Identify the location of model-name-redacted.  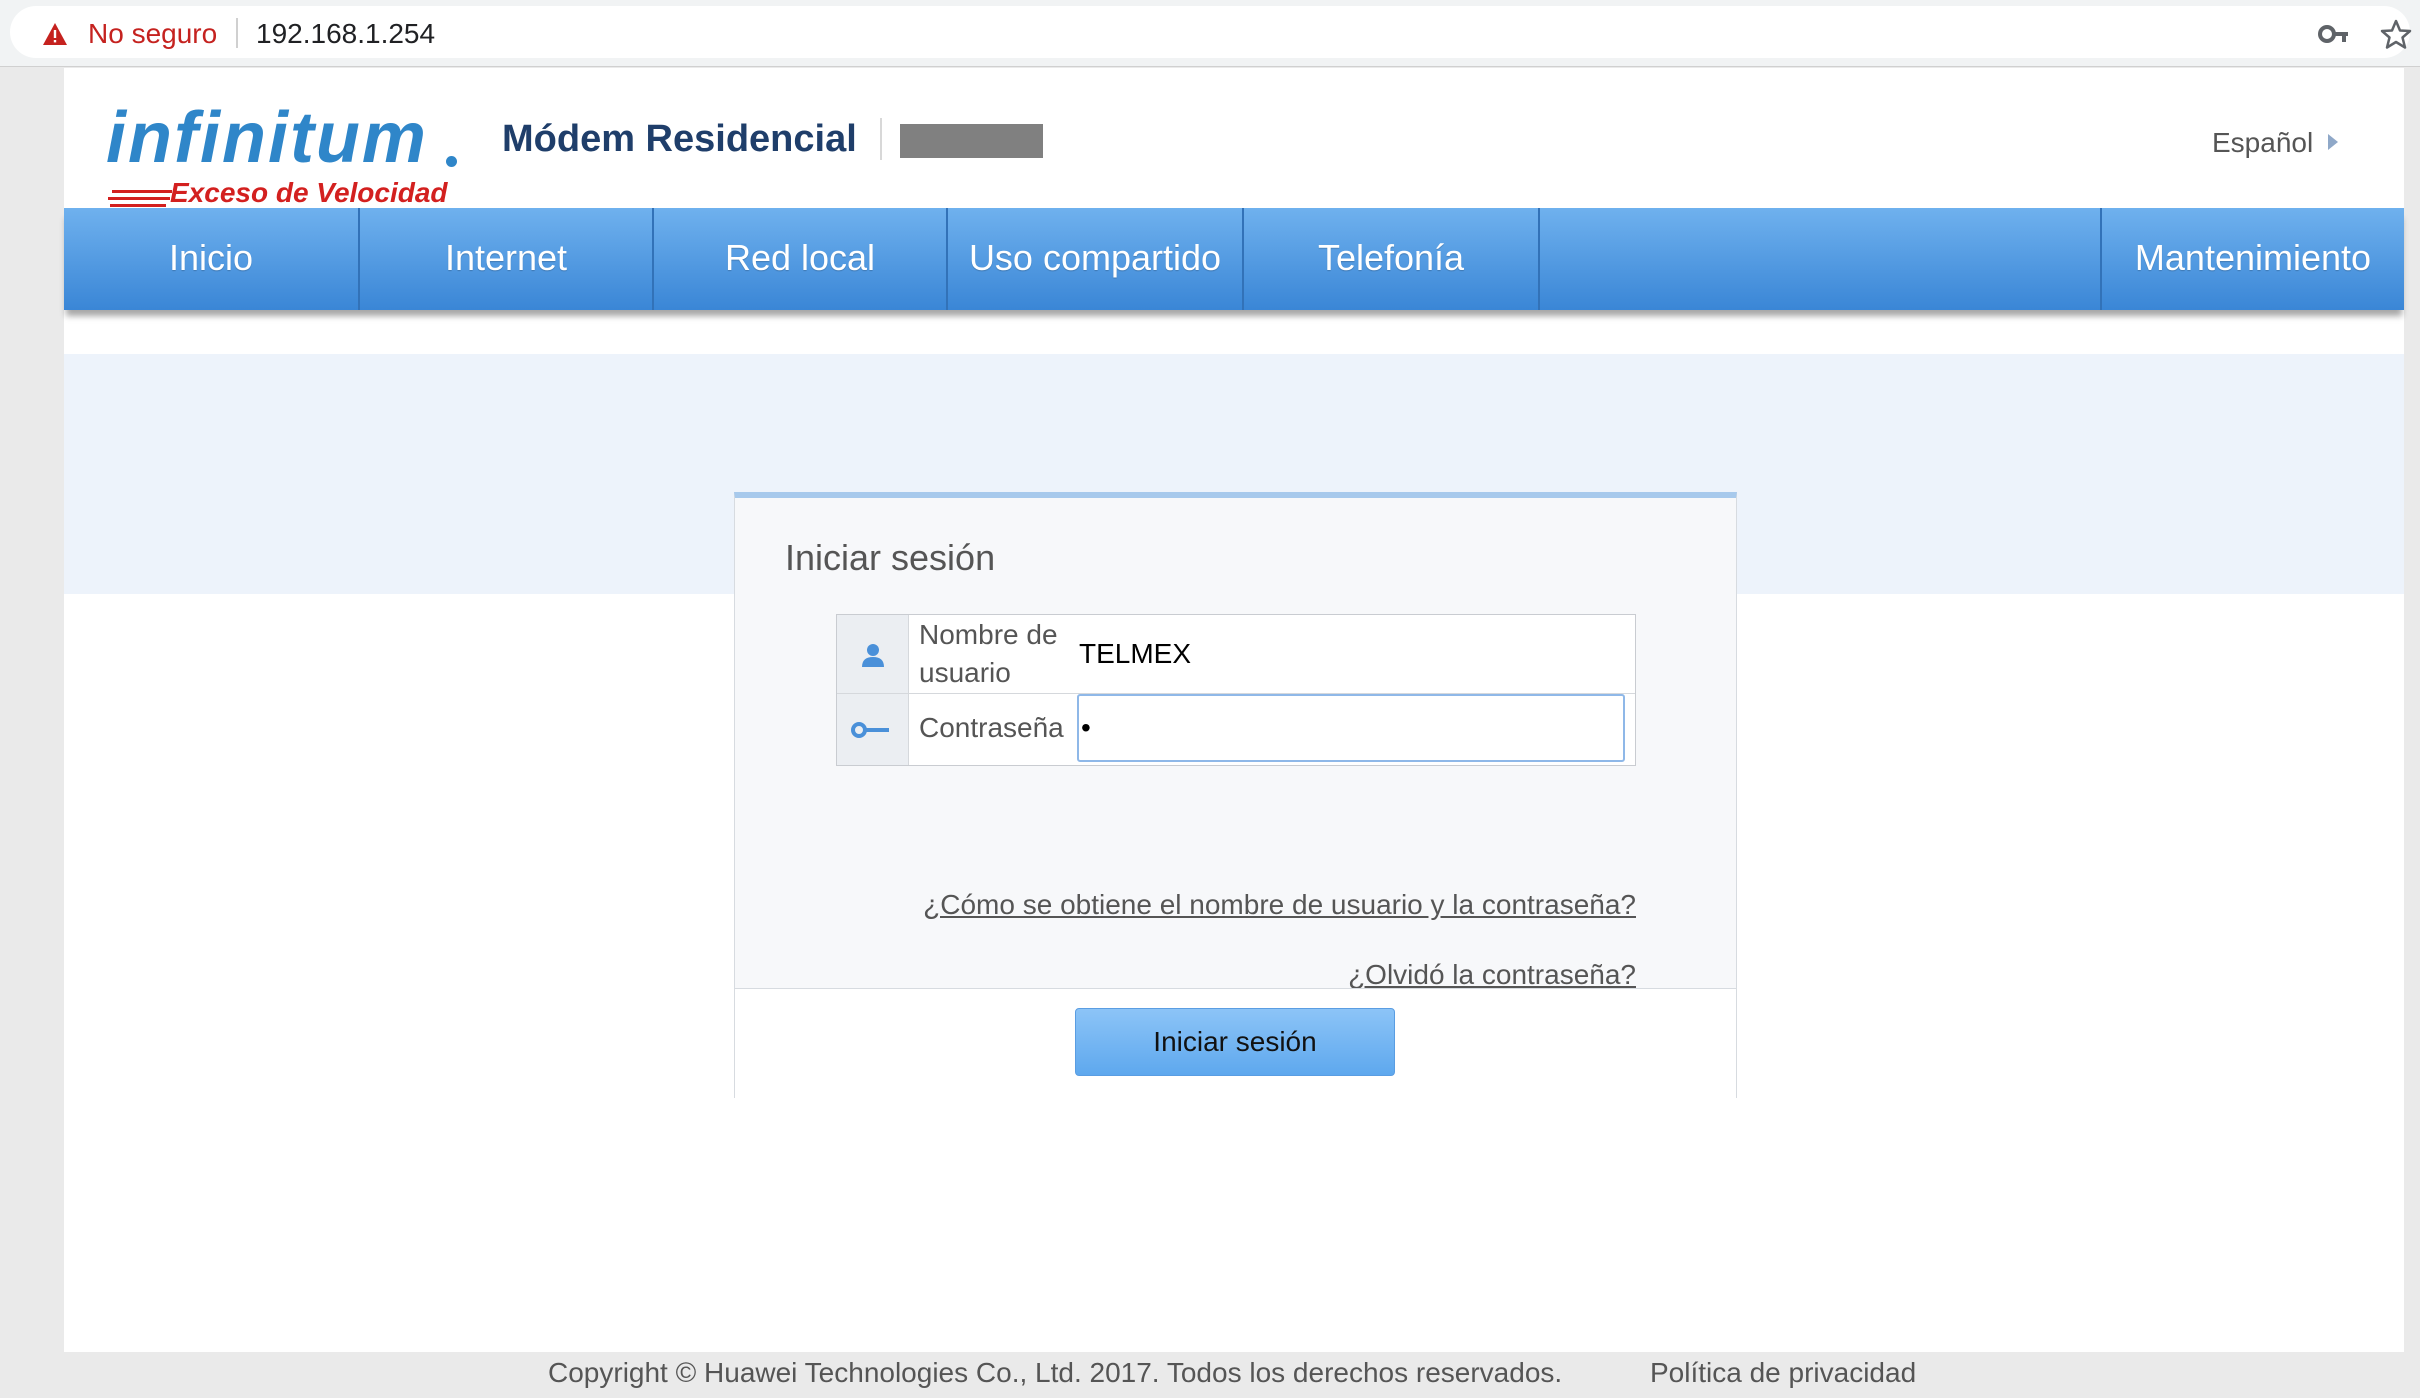
(971, 141).